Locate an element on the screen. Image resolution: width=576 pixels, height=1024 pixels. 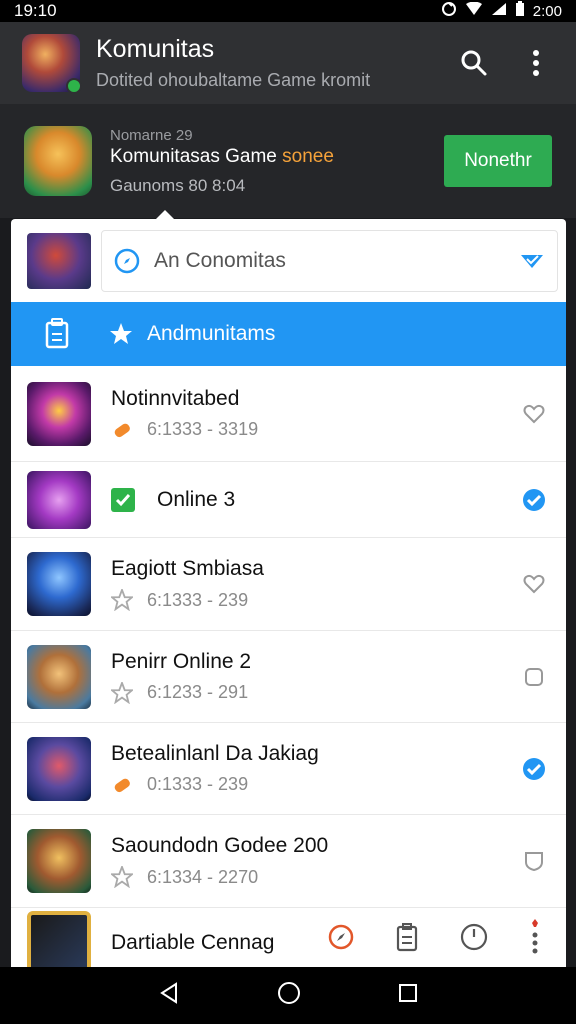
list-item: Eagiott Smbiasa 6:1333 - 239 is located at coordinates (288, 584).